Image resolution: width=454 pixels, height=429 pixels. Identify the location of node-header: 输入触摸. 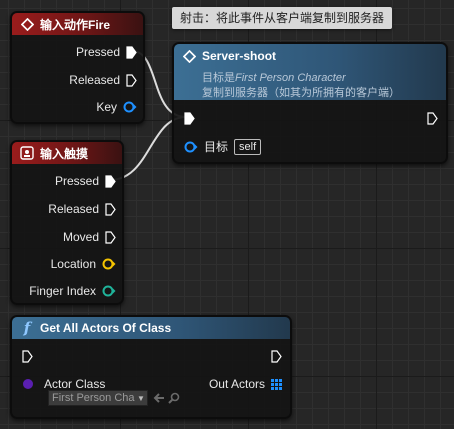
(67, 153).